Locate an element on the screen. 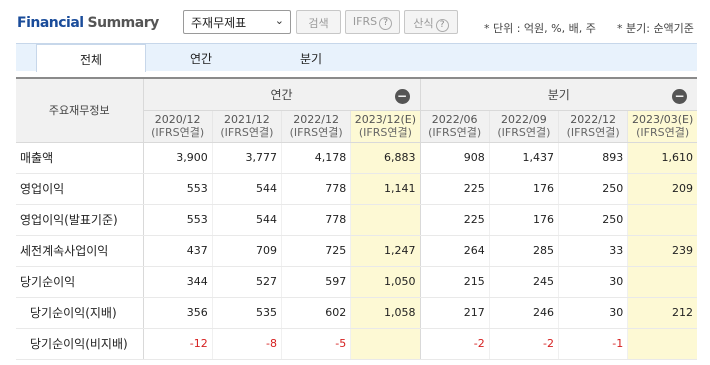  row-label: 세전계속사업이익 is located at coordinates (80, 251).